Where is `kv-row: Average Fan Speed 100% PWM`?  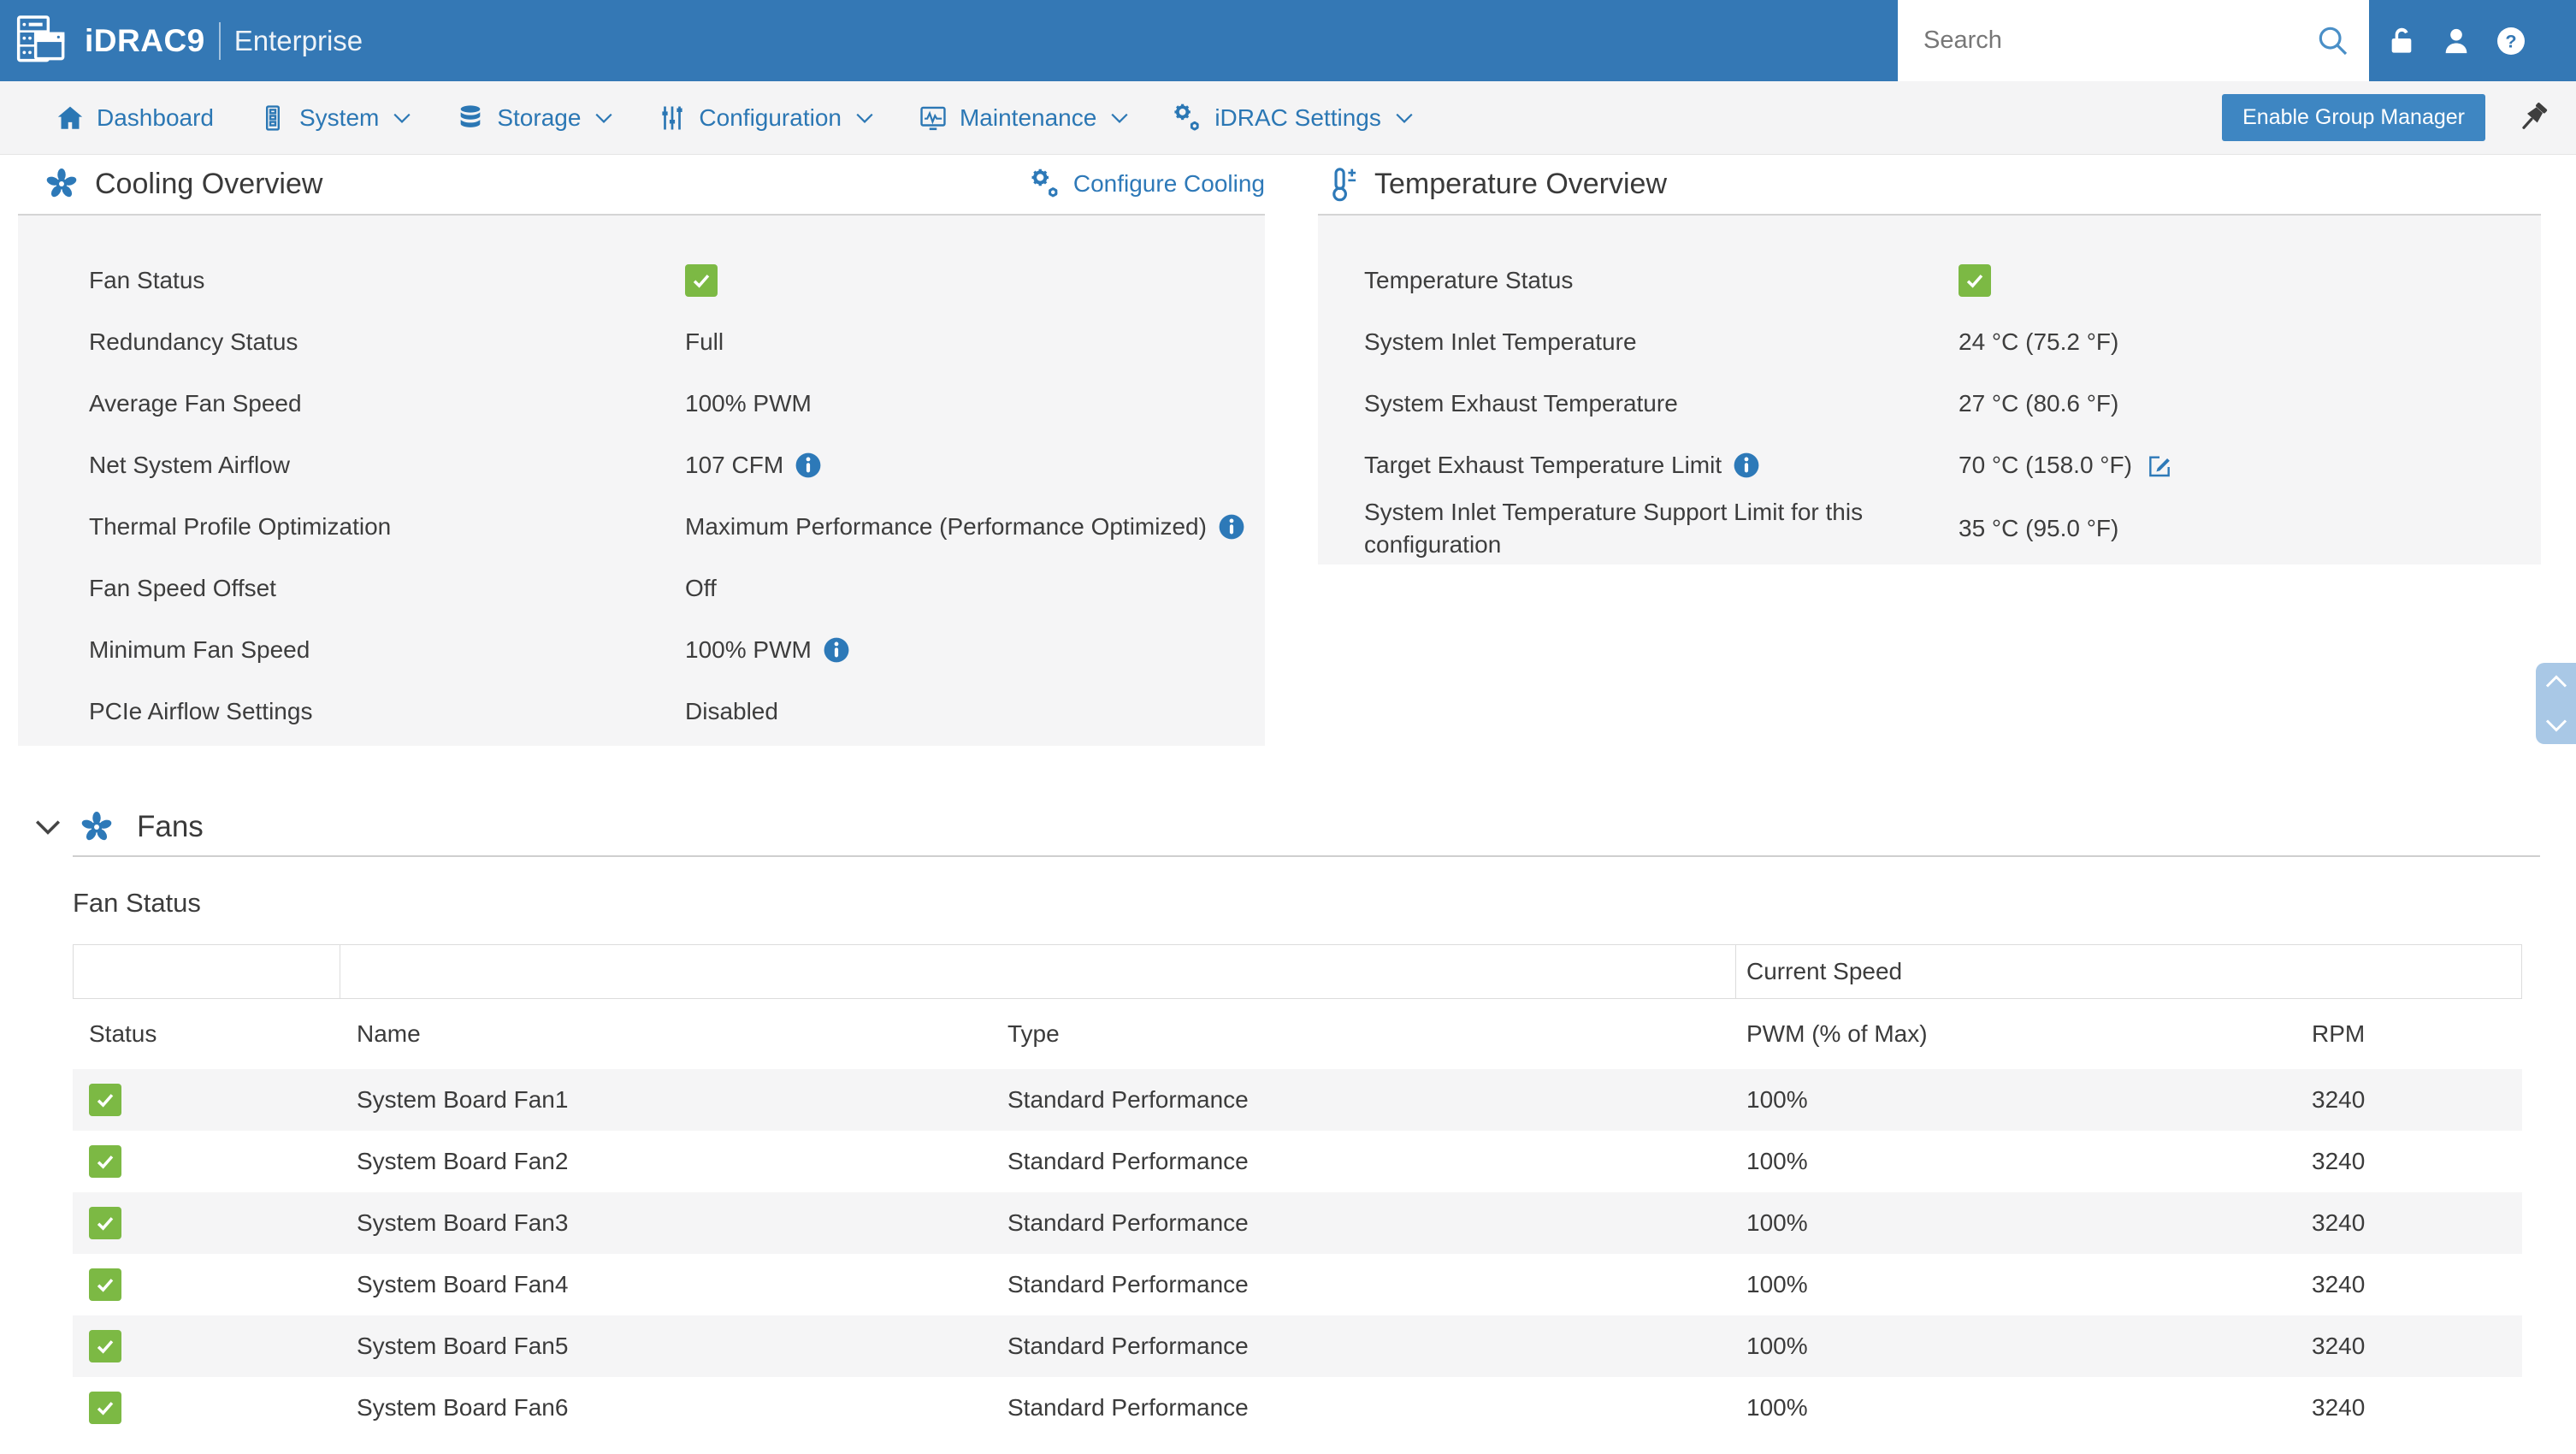 kv-row: Average Fan Speed 100% PWM is located at coordinates (641, 403).